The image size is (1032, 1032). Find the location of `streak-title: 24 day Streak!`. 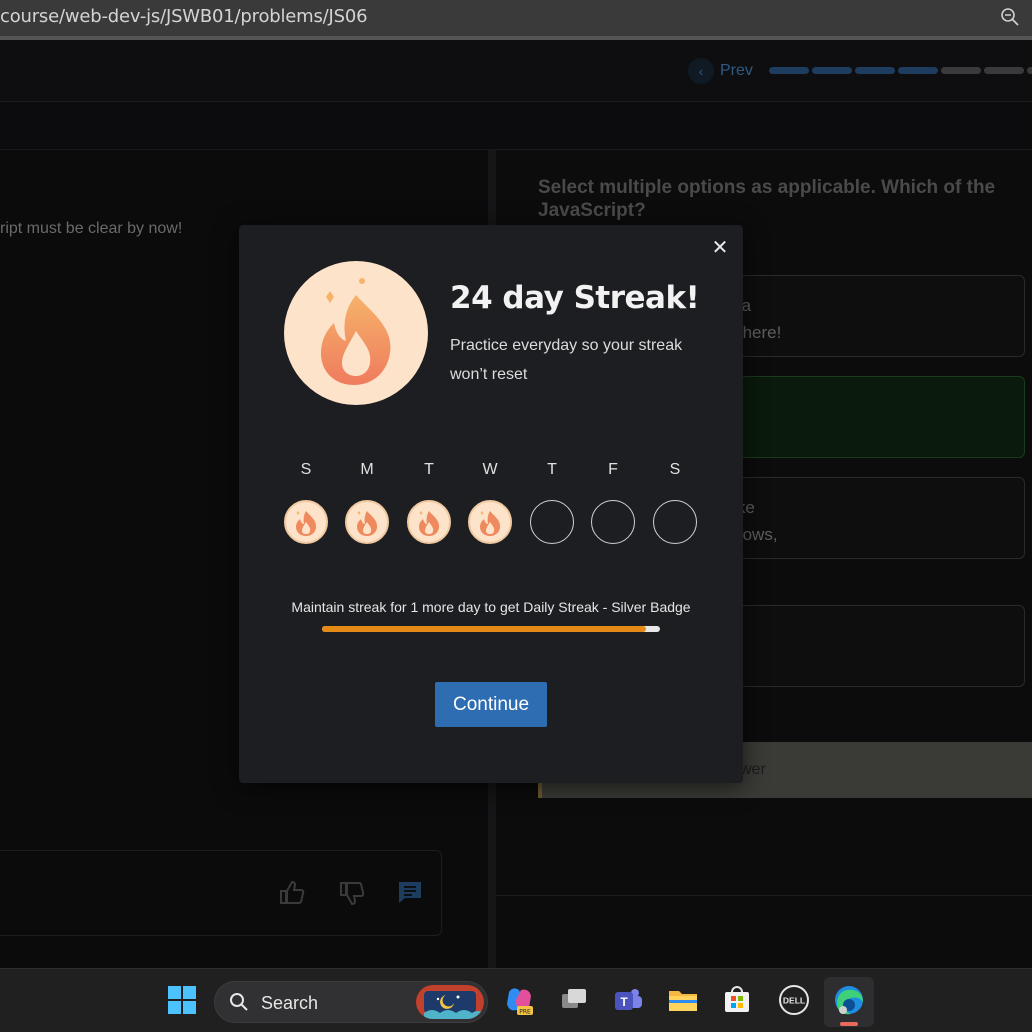

streak-title: 24 day Streak! is located at coordinates (575, 298).